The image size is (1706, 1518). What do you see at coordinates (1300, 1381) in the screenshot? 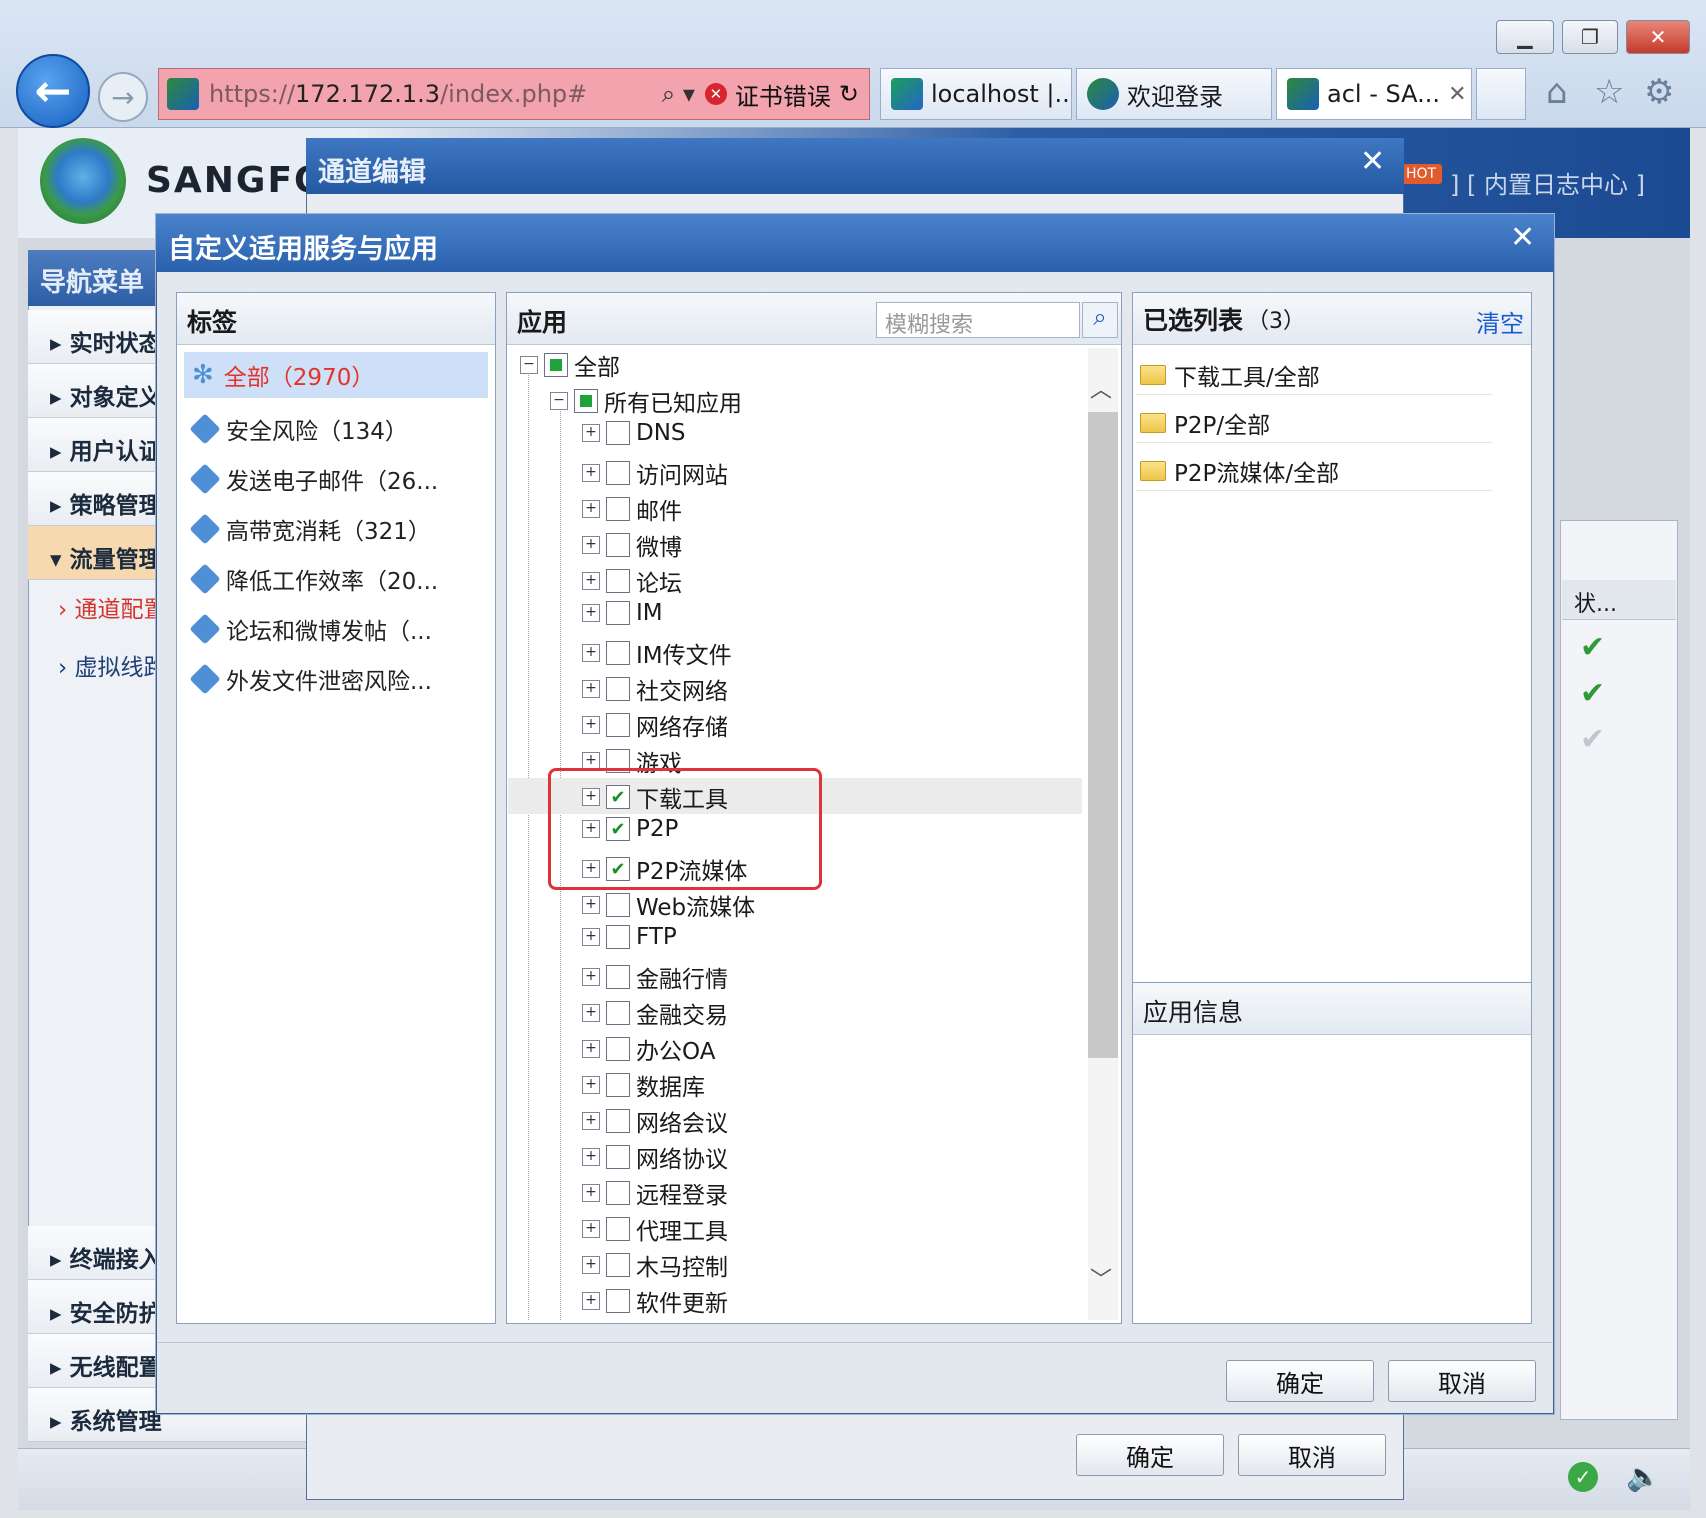
I see `ok-button: 确定` at bounding box center [1300, 1381].